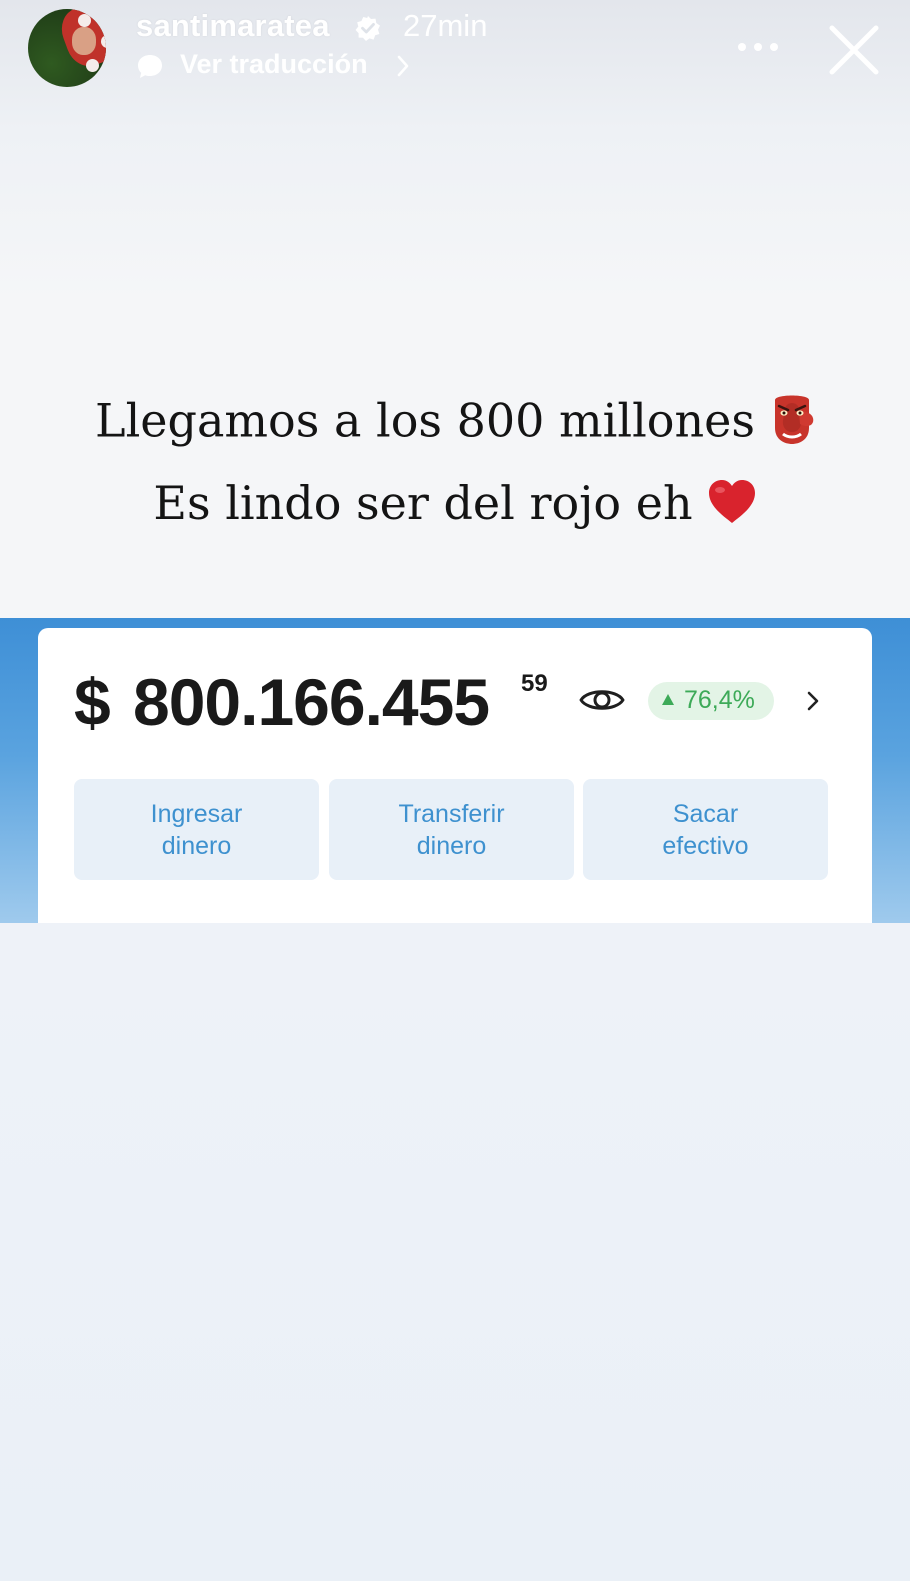 The width and height of the screenshot is (910, 1581). What do you see at coordinates (705, 814) in the screenshot?
I see `button-label-line-1: Sacar` at bounding box center [705, 814].